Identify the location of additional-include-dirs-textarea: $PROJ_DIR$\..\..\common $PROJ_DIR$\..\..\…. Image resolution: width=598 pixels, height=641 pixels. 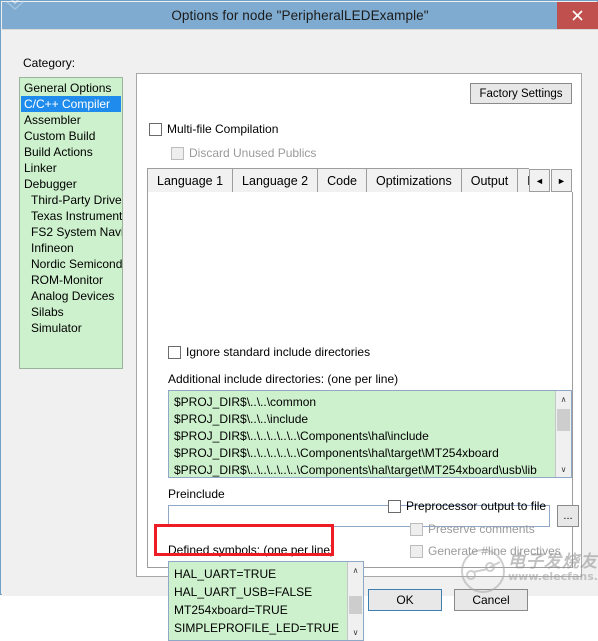
(370, 434).